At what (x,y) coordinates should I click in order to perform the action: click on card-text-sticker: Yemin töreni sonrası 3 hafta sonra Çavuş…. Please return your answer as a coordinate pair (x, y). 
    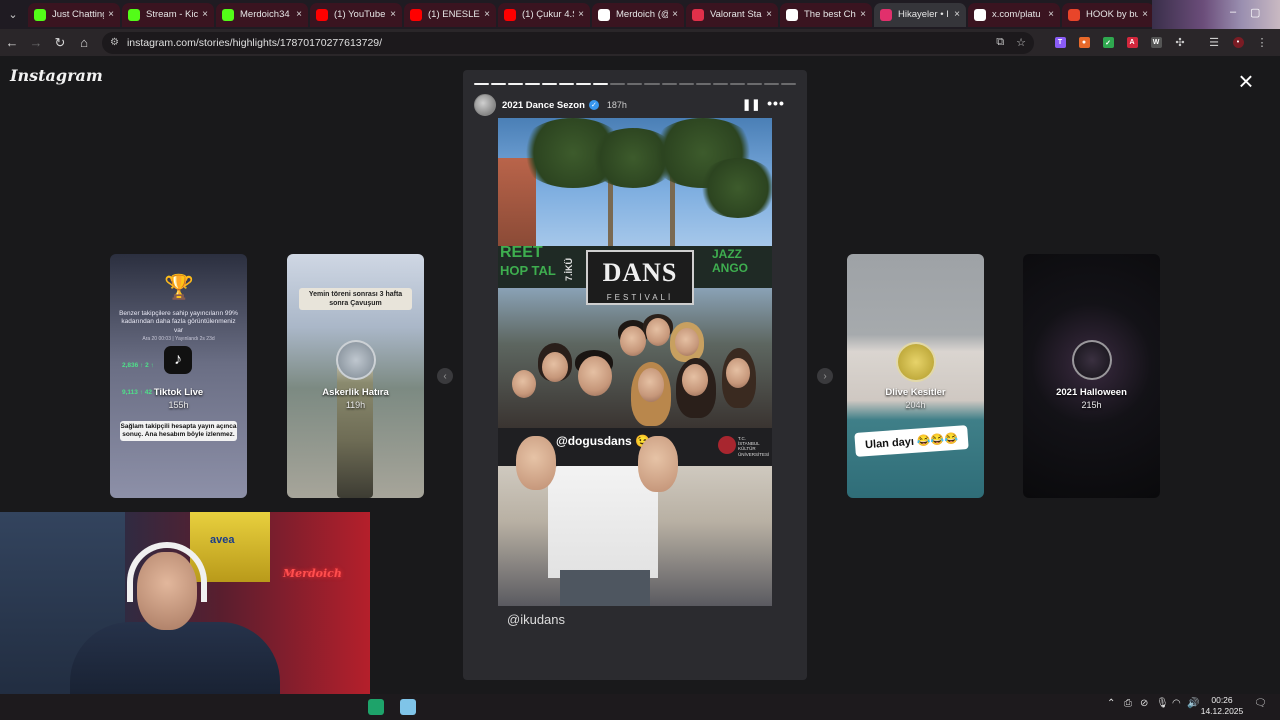
    Looking at the image, I should click on (355, 299).